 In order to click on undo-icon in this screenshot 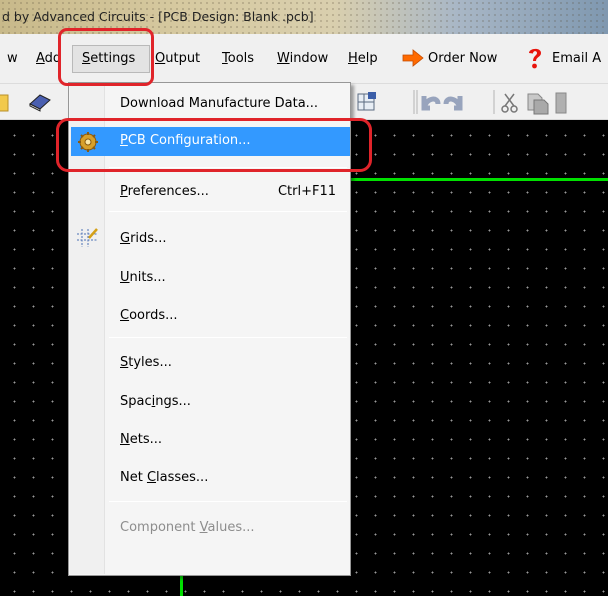, I will do `click(442, 102)`.